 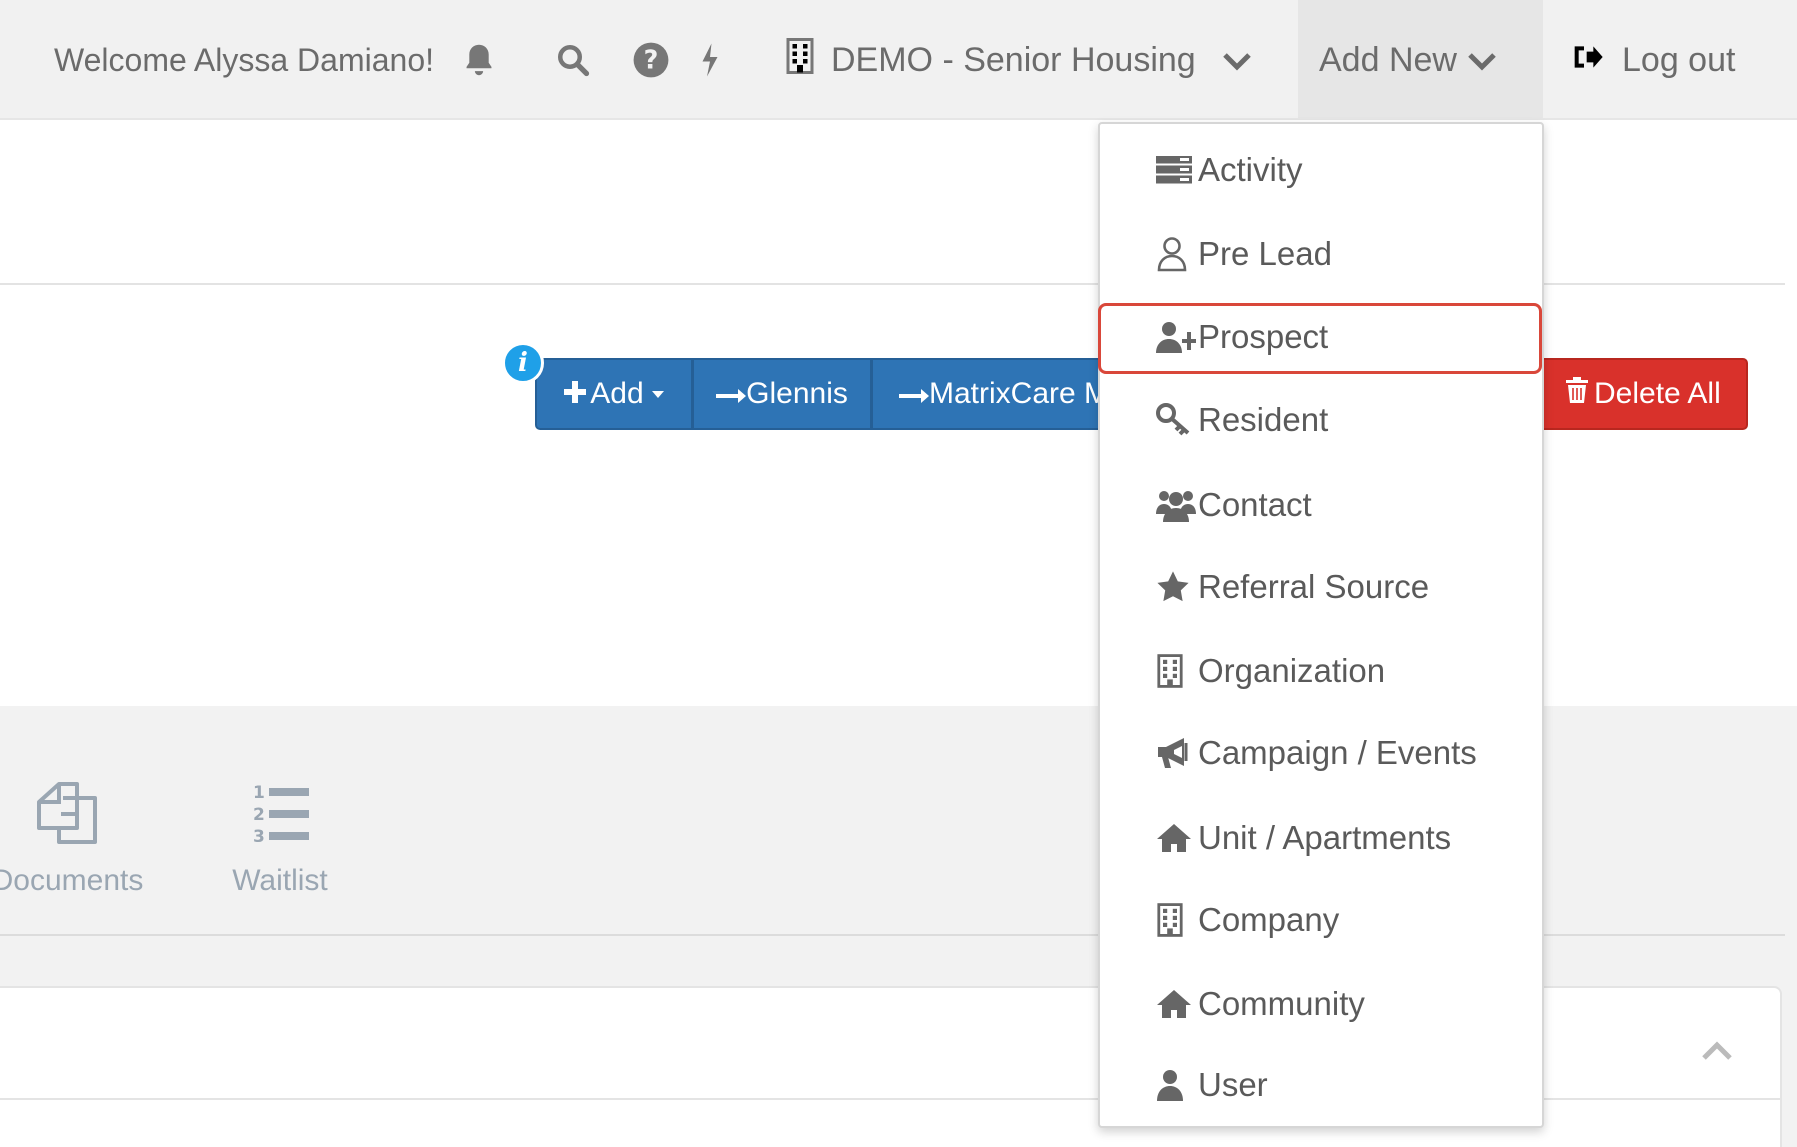 I want to click on add-dropdown-button: Add, so click(x=614, y=394).